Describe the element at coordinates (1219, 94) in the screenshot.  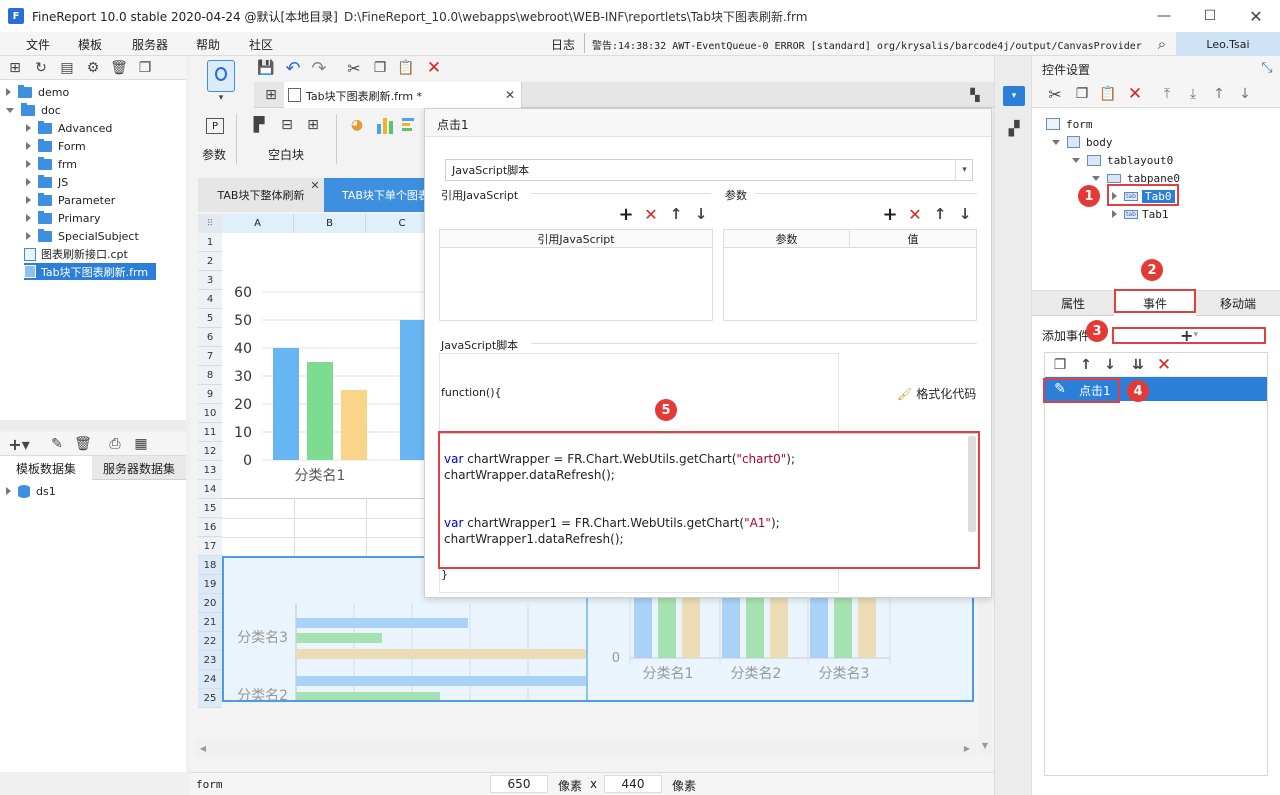
I see `move-up-icon: ↑` at that location.